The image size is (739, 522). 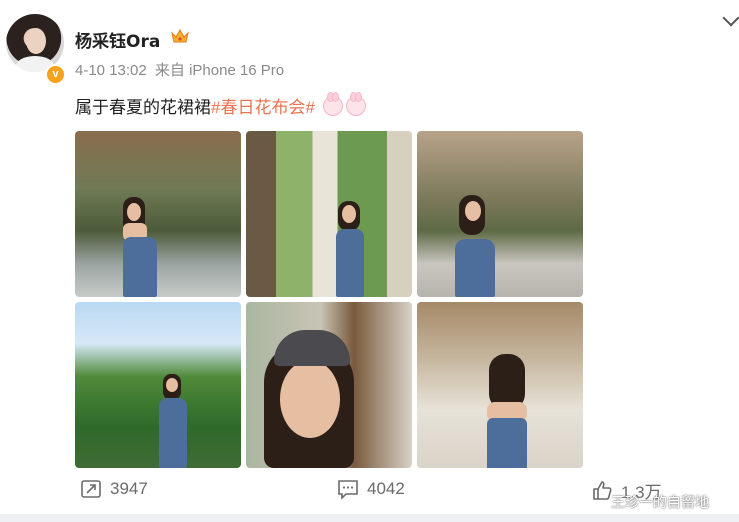 I want to click on post-source: 来自 iPhone 16 Pro, so click(x=219, y=70).